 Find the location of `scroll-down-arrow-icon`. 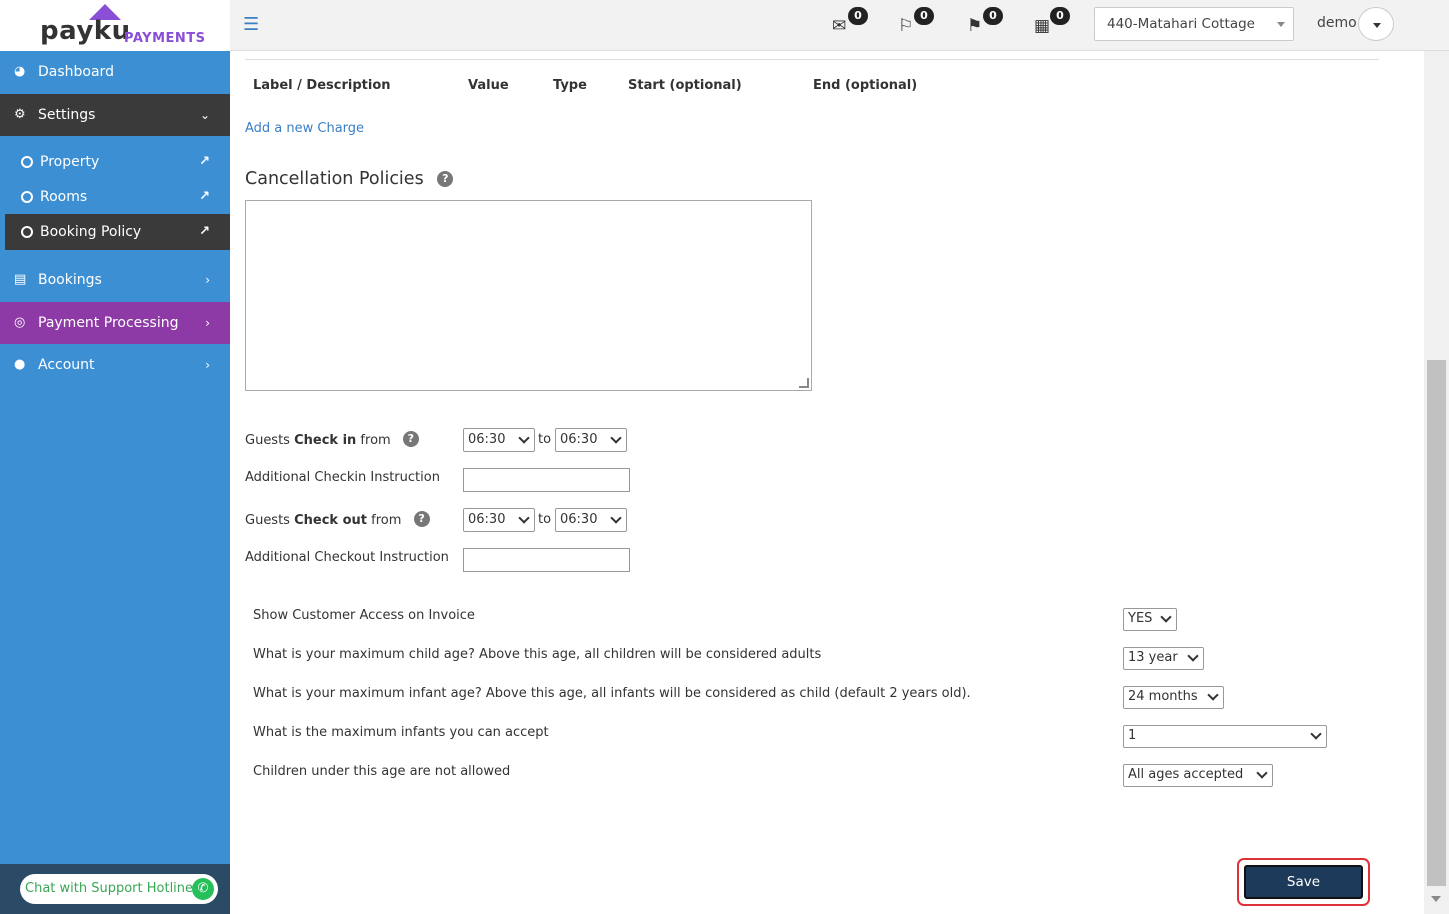

scroll-down-arrow-icon is located at coordinates (1436, 899).